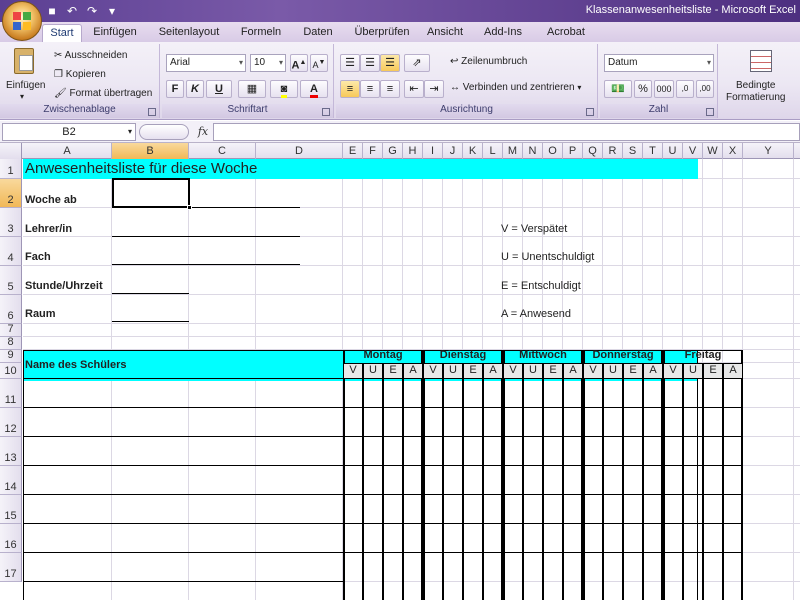 This screenshot has height=600, width=800. What do you see at coordinates (314, 89) in the screenshot?
I see `font-color-button: A` at bounding box center [314, 89].